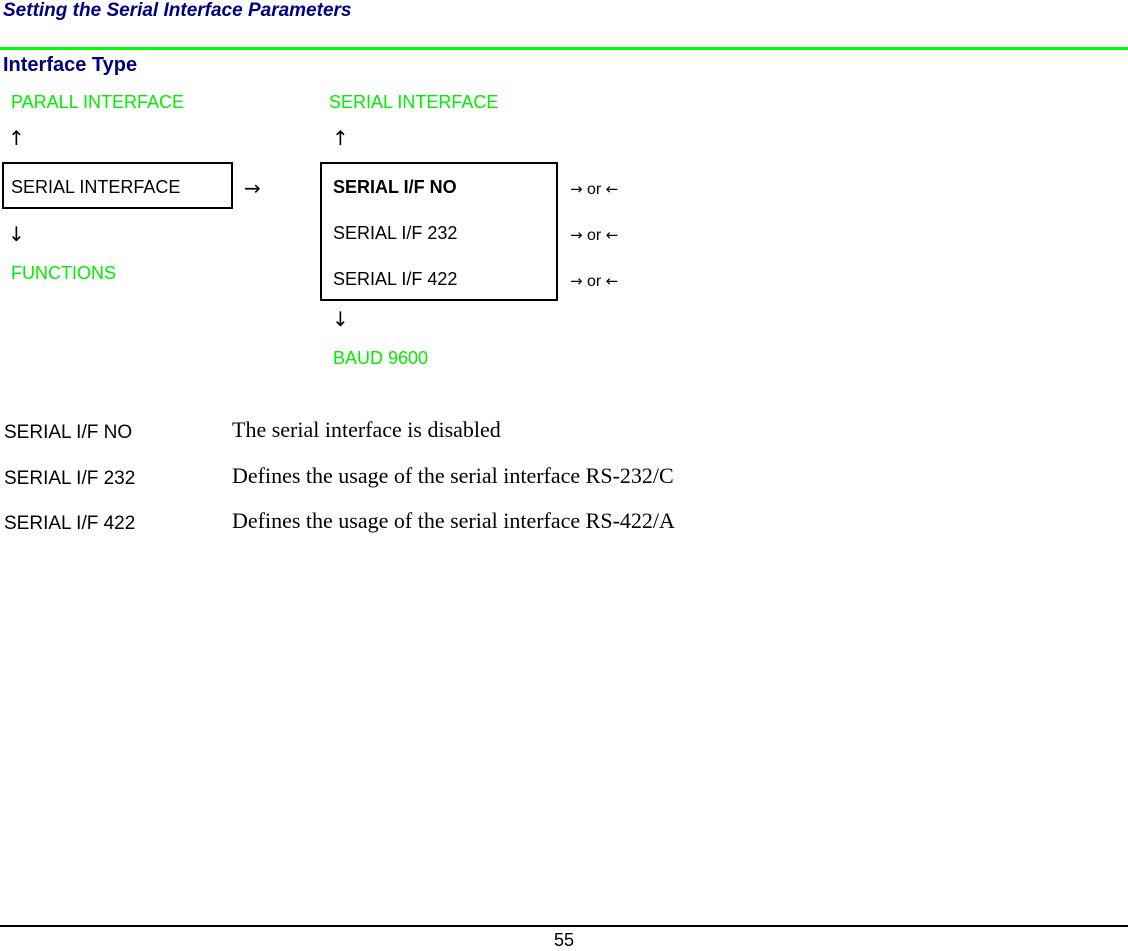 The width and height of the screenshot is (1128, 951). What do you see at coordinates (70, 523) in the screenshot?
I see `definition-term: SERIAL I/F 422` at bounding box center [70, 523].